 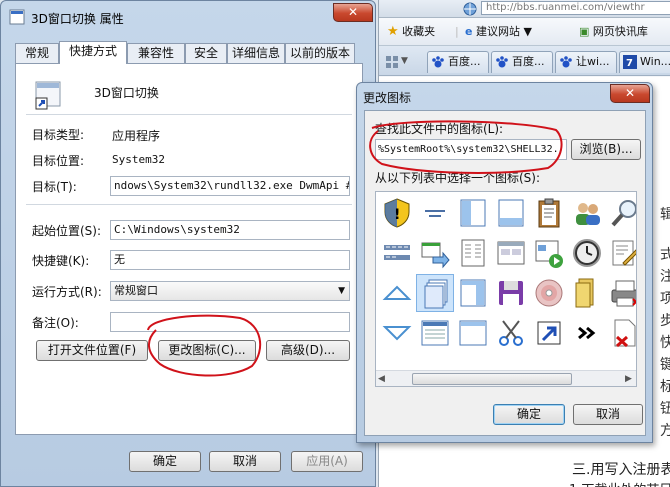 What do you see at coordinates (511, 293) in the screenshot?
I see `floppy-icon` at bounding box center [511, 293].